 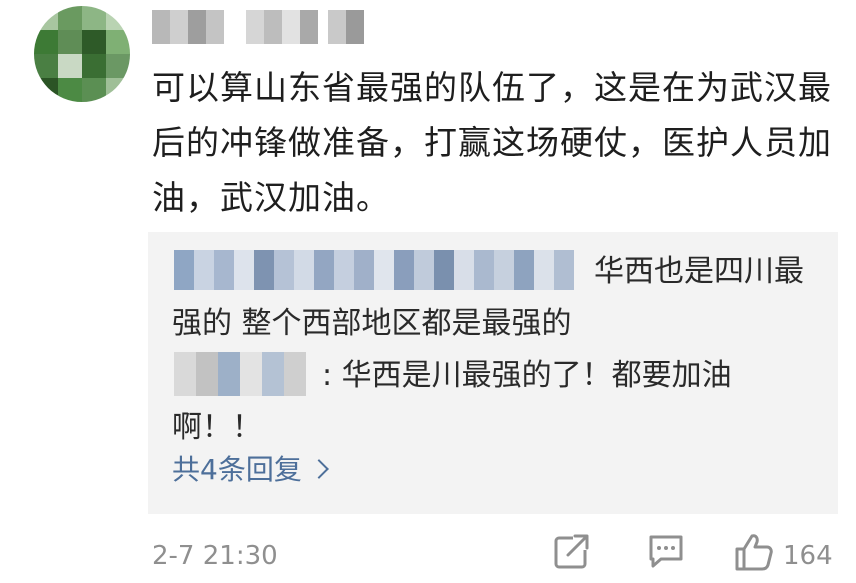 I want to click on more-replies-label: 共4条回复, so click(x=237, y=469).